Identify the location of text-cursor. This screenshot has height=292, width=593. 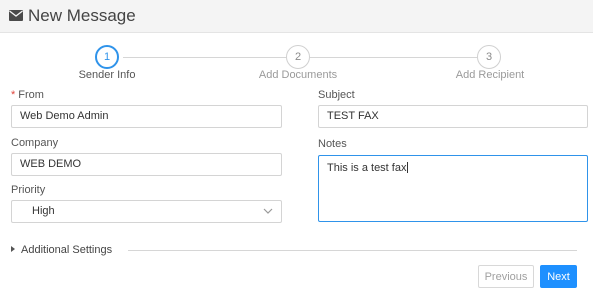
(408, 167).